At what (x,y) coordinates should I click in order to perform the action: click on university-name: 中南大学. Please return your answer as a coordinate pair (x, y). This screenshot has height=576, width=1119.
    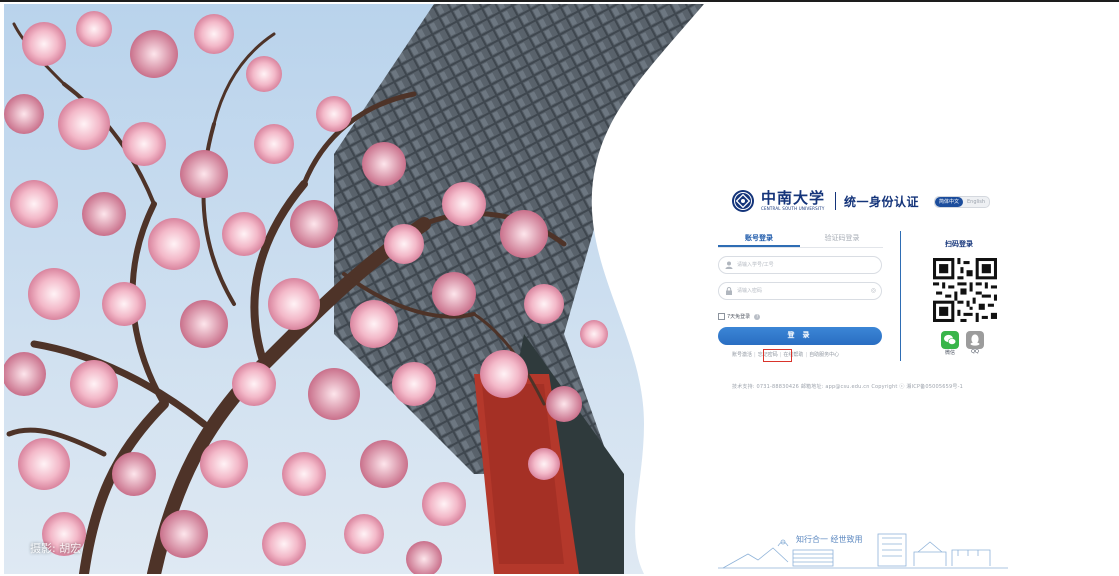
    Looking at the image, I should click on (793, 198).